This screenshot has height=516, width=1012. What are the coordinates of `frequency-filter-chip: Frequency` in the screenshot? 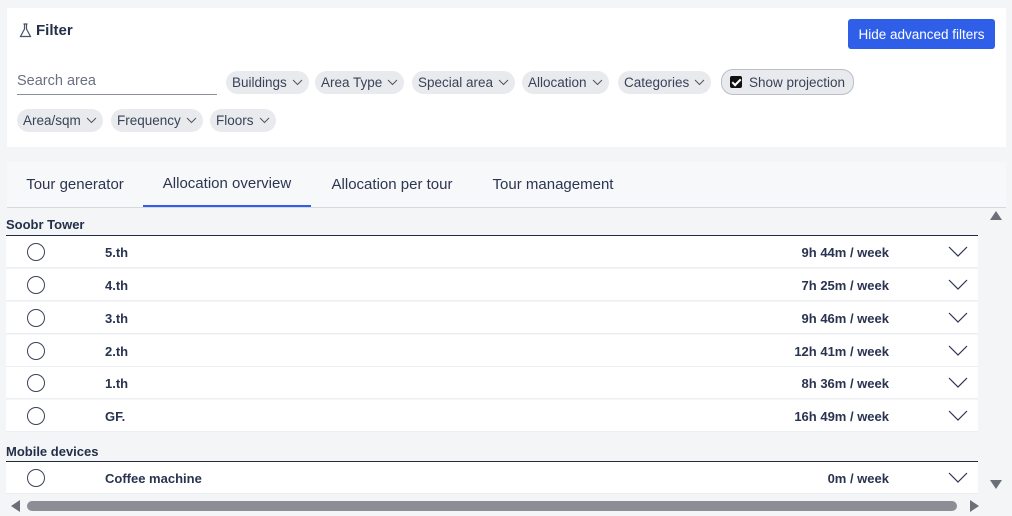 It's located at (157, 120).